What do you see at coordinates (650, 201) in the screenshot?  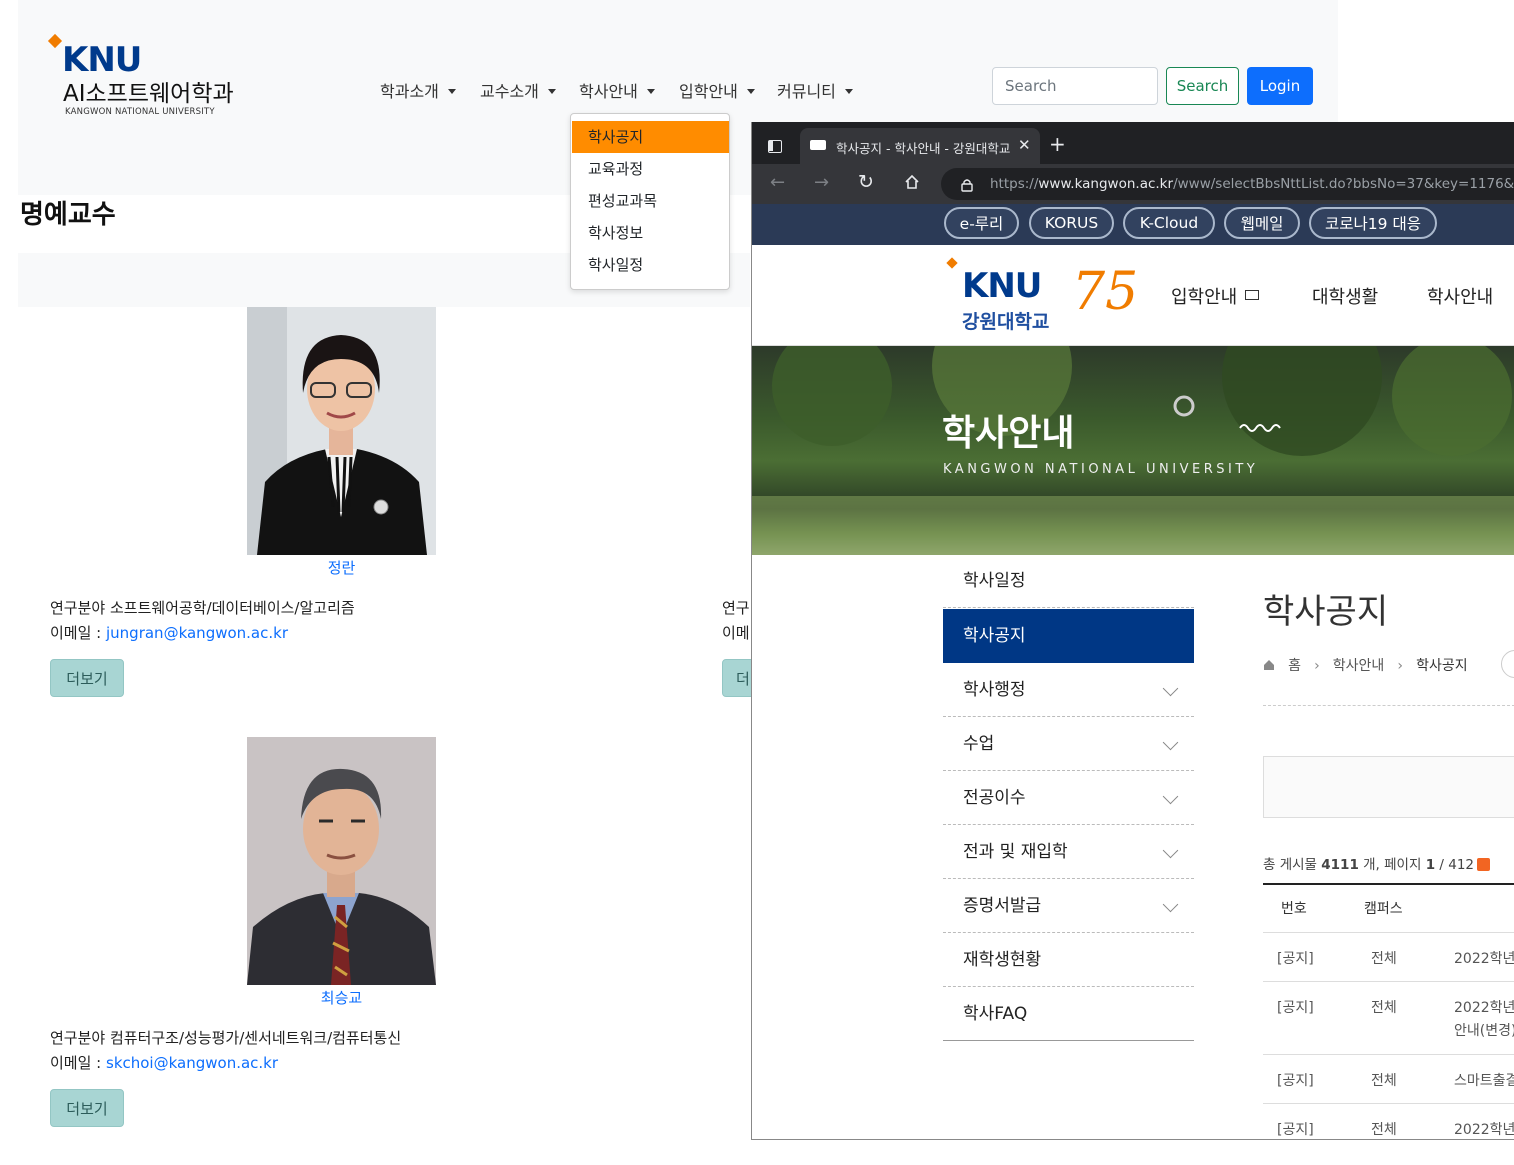 I see `dropdown-item-courses: 편성교과목` at bounding box center [650, 201].